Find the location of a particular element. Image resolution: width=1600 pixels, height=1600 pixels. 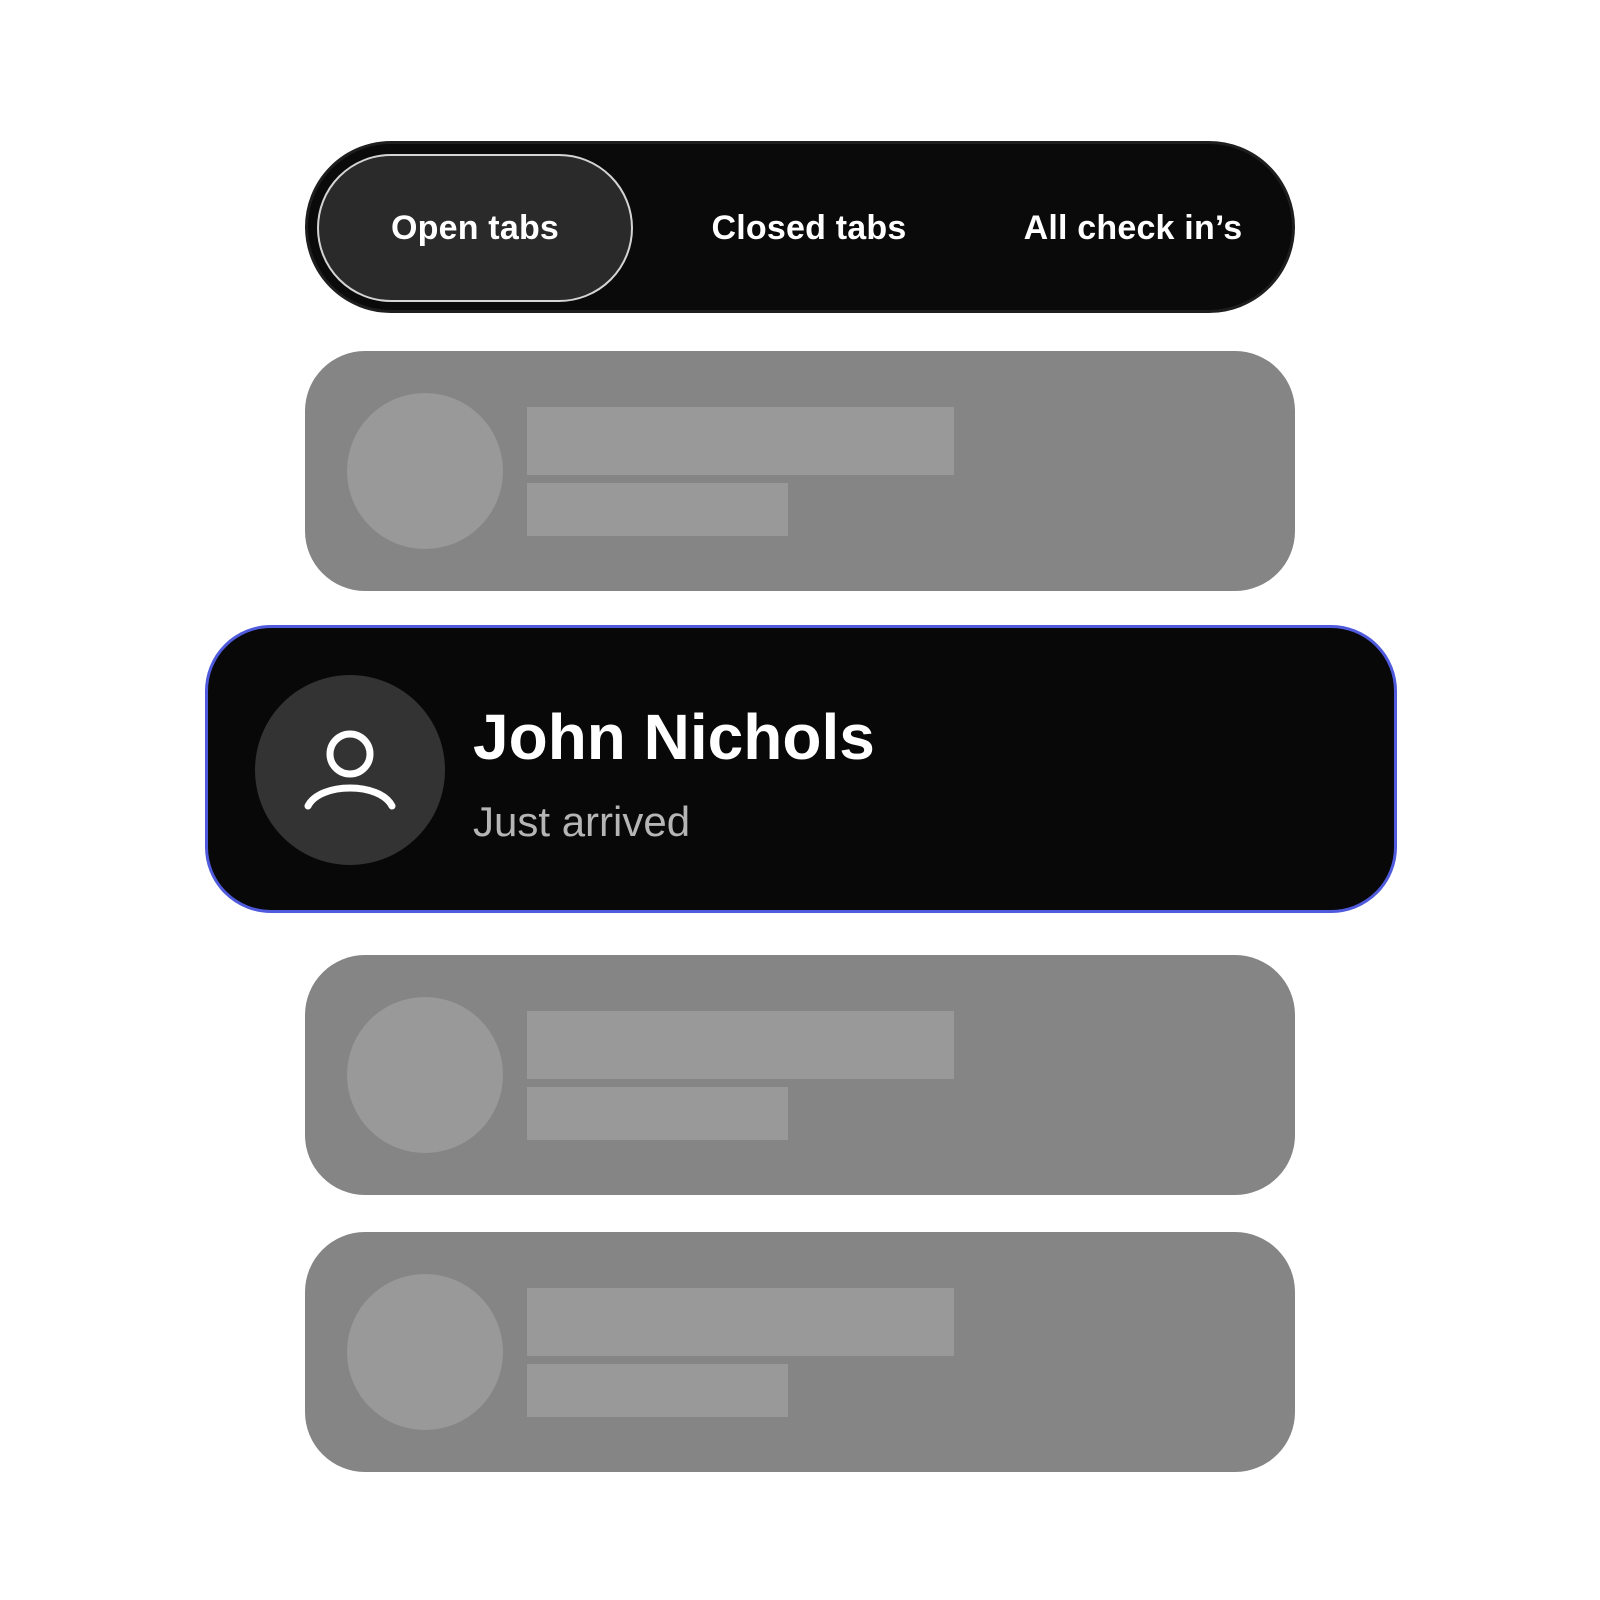

guest-status: Just arrived is located at coordinates (582, 821).